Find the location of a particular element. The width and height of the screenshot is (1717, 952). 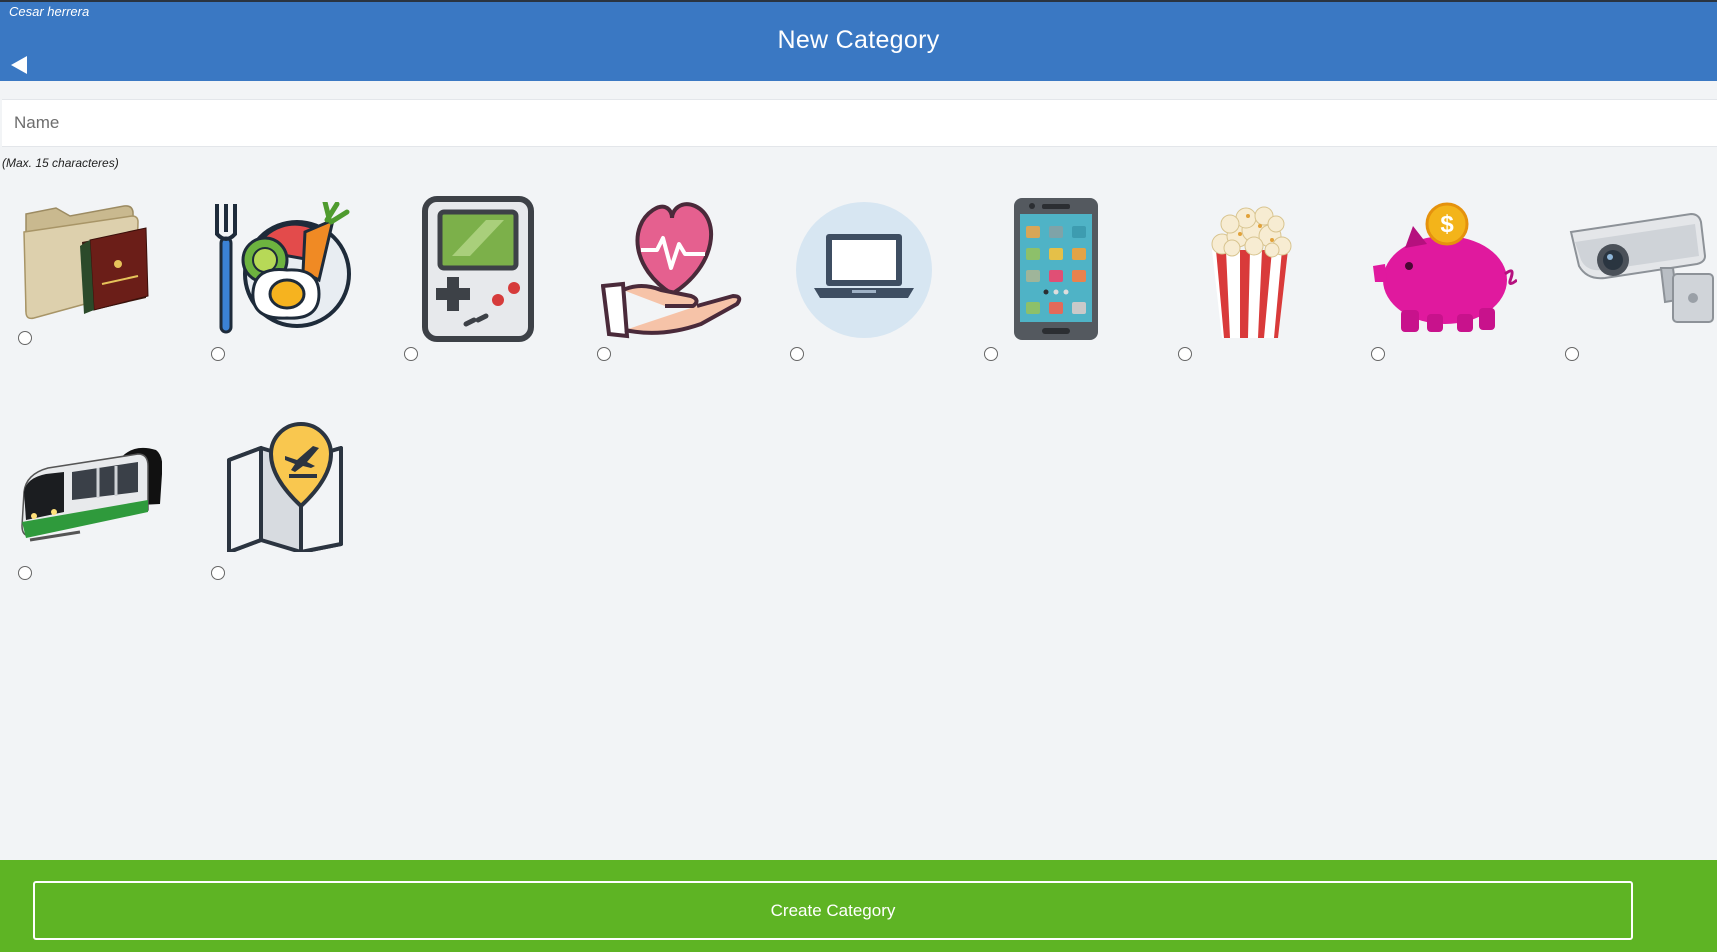

security-camera-icon is located at coordinates (1641, 267).